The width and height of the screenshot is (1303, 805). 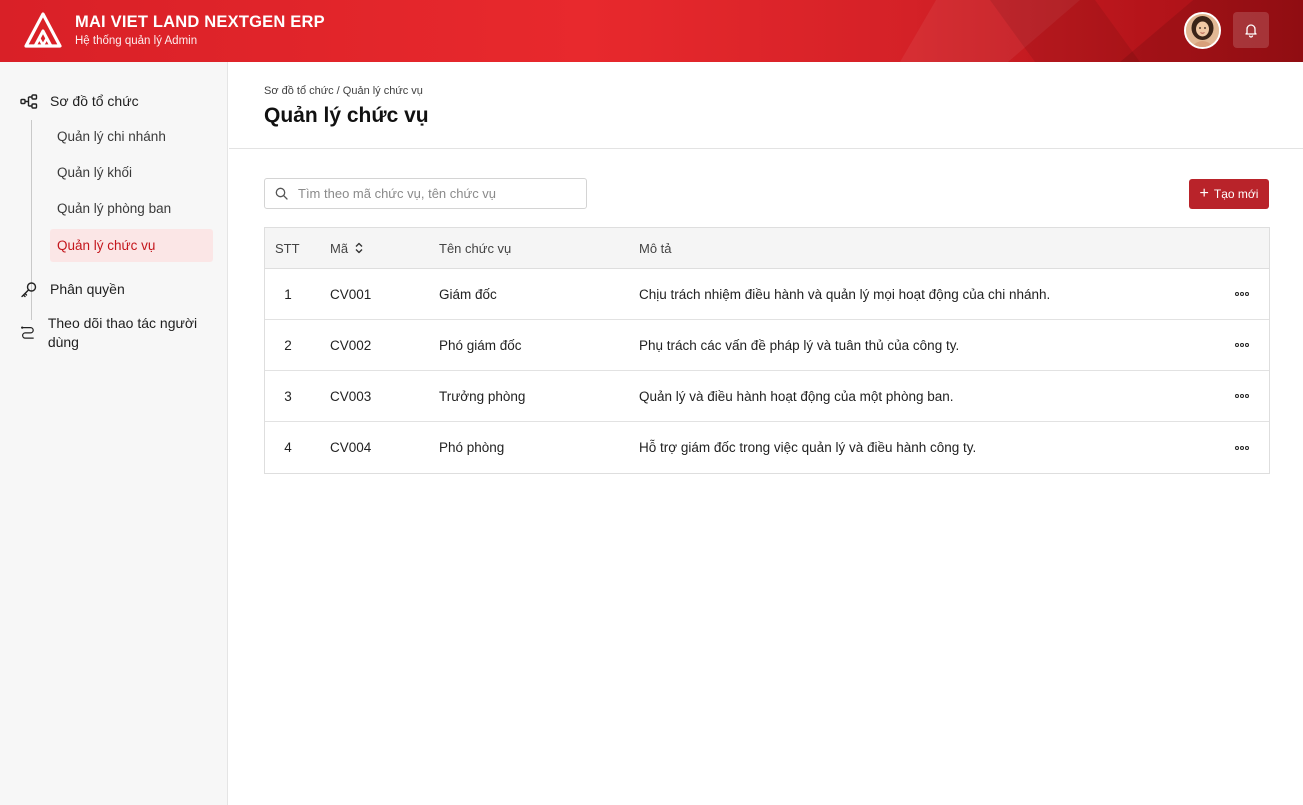 What do you see at coordinates (343, 91) in the screenshot?
I see `breadcrumb: Sơ đồ tổ chức / Quản lý chức vụ` at bounding box center [343, 91].